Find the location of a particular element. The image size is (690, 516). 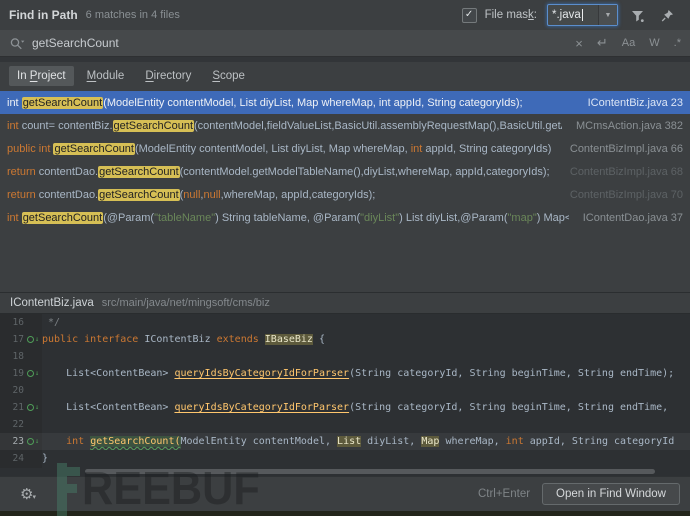

funnel-icon is located at coordinates (637, 16).